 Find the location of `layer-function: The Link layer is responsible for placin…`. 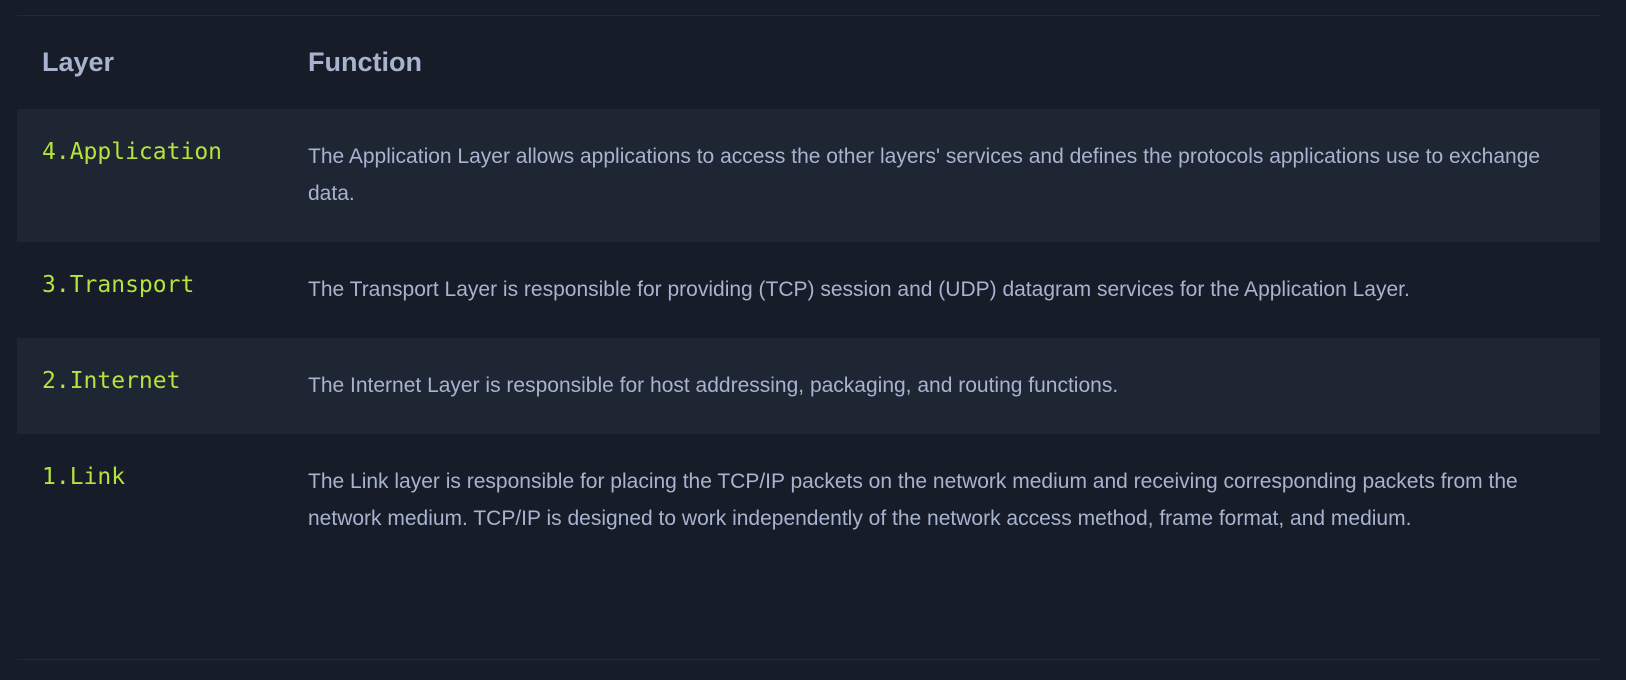

layer-function: The Link layer is responsible for placin… is located at coordinates (913, 500).